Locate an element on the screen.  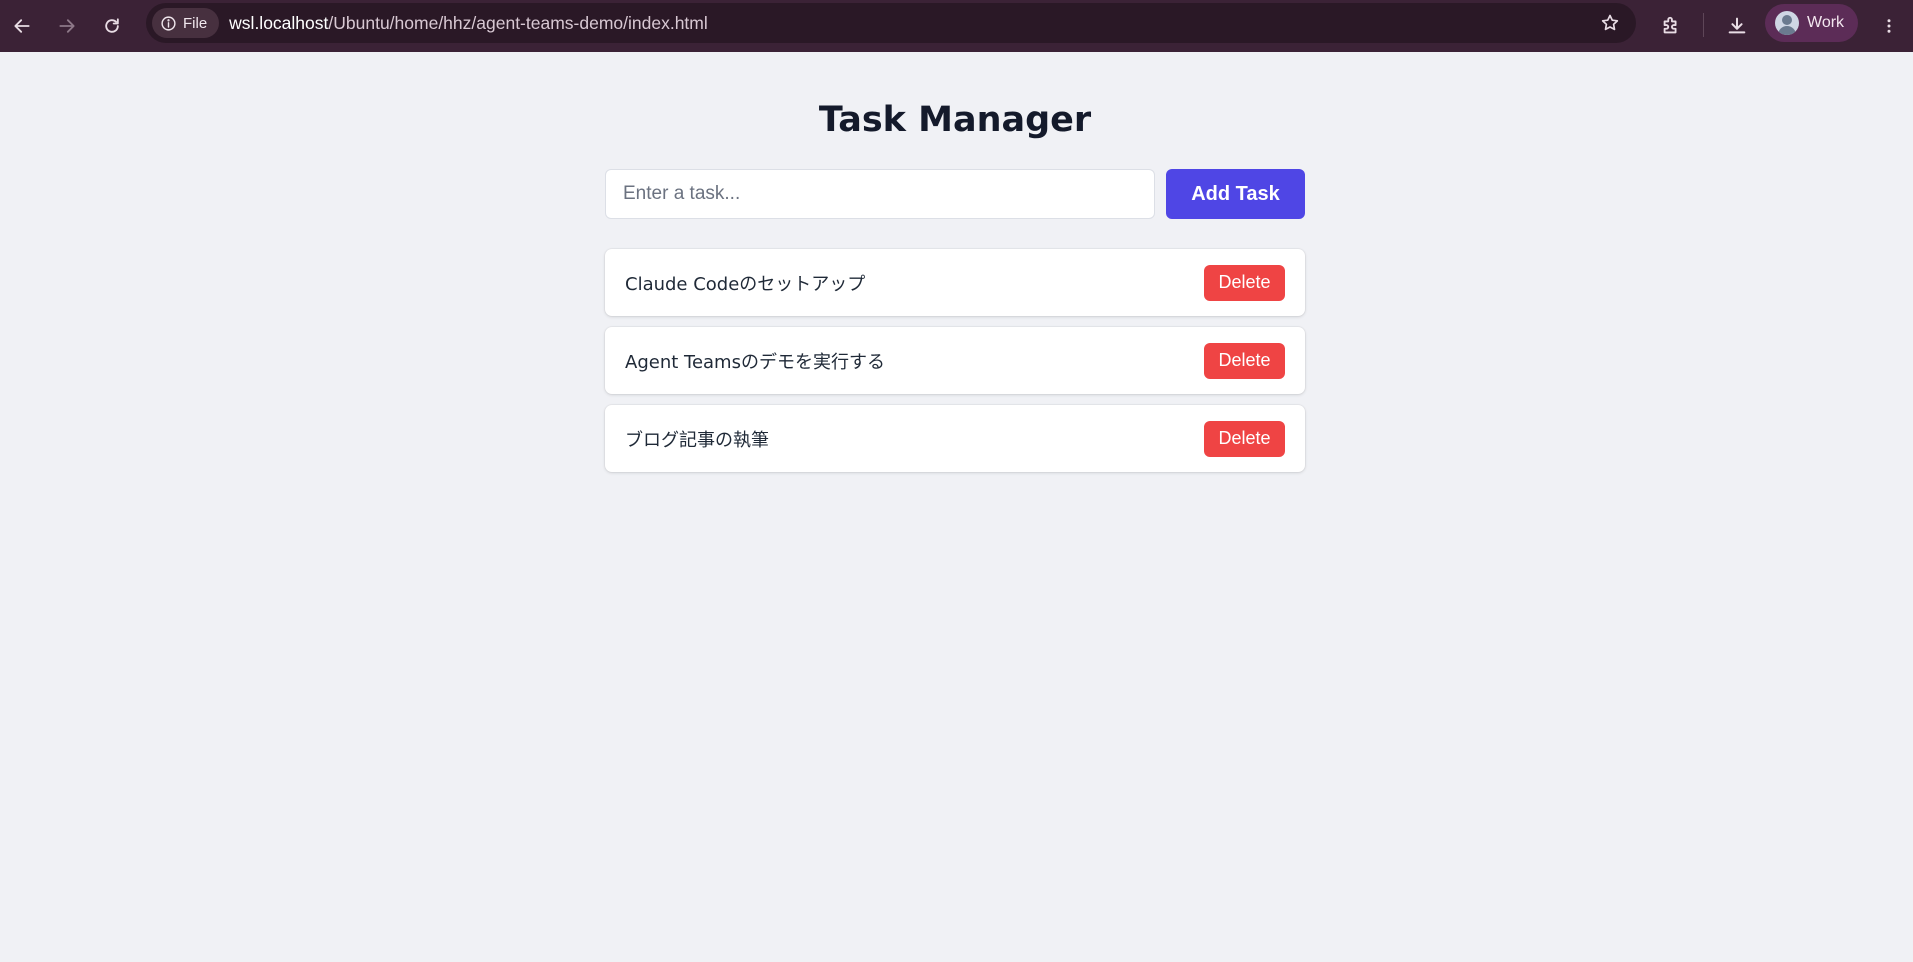
toolbar-divider is located at coordinates (1703, 25).